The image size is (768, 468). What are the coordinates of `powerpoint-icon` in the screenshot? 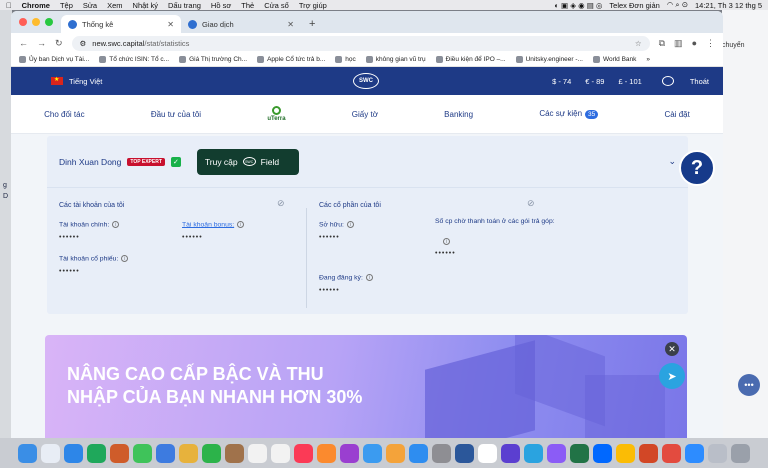 It's located at (648, 453).